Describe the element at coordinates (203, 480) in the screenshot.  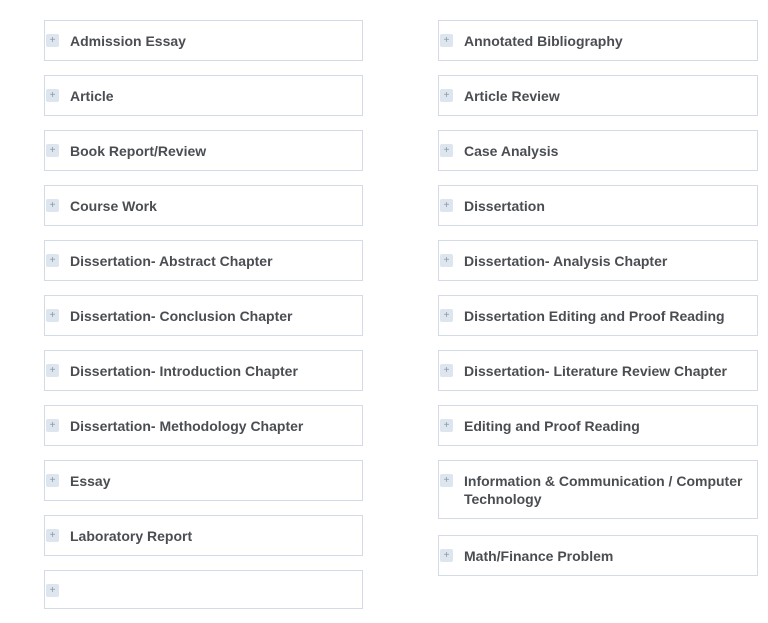
I see `accordion-item: + Essay` at that location.